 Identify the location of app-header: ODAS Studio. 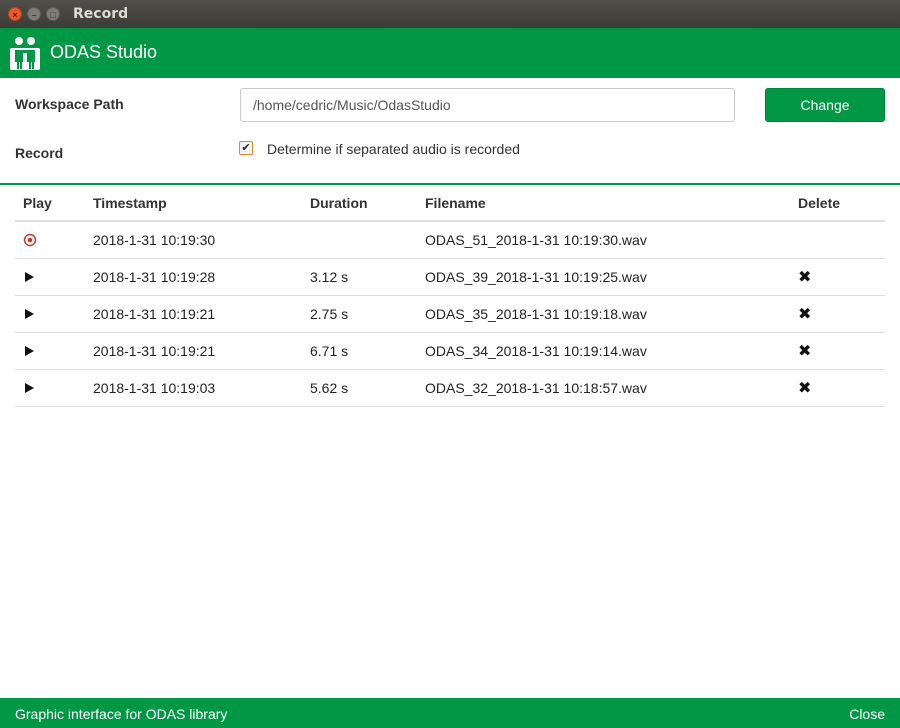
(450, 53).